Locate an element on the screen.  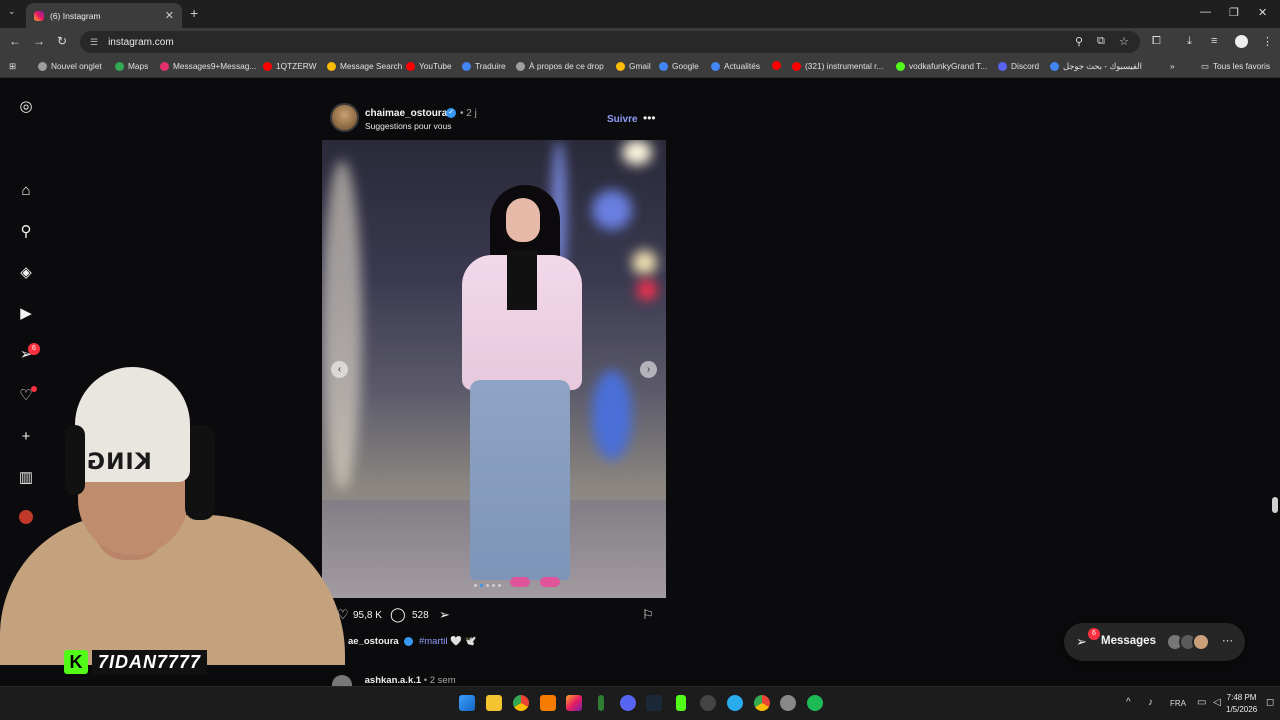
instagram-logo-icon: ◎ is located at coordinates (26, 107).